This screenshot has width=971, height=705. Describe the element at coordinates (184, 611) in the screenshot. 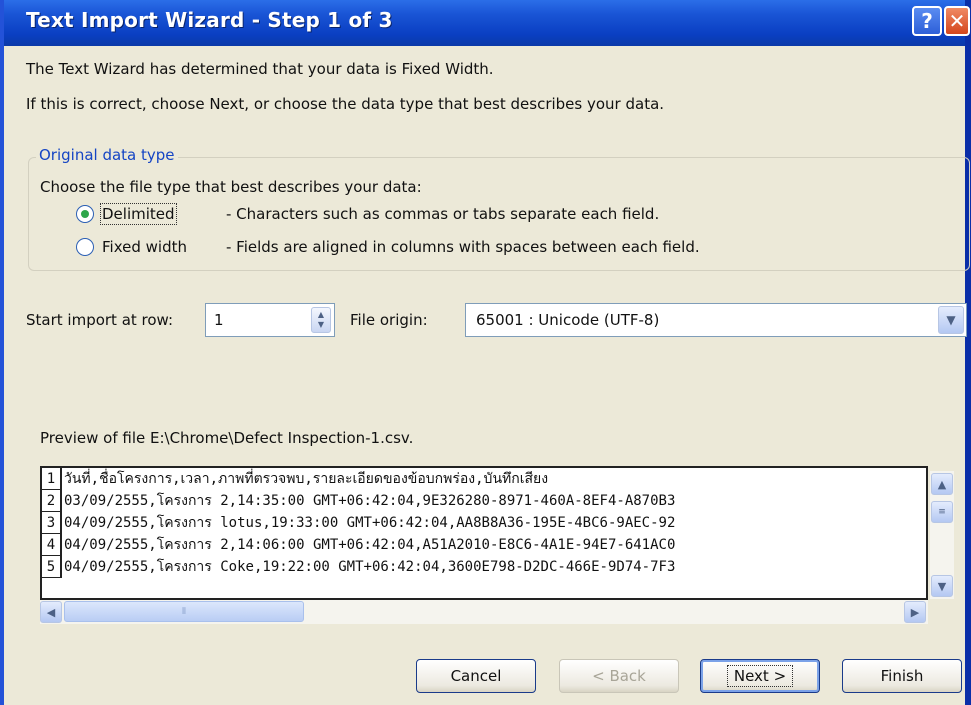

I see `scroll-thumb: ⦀` at that location.